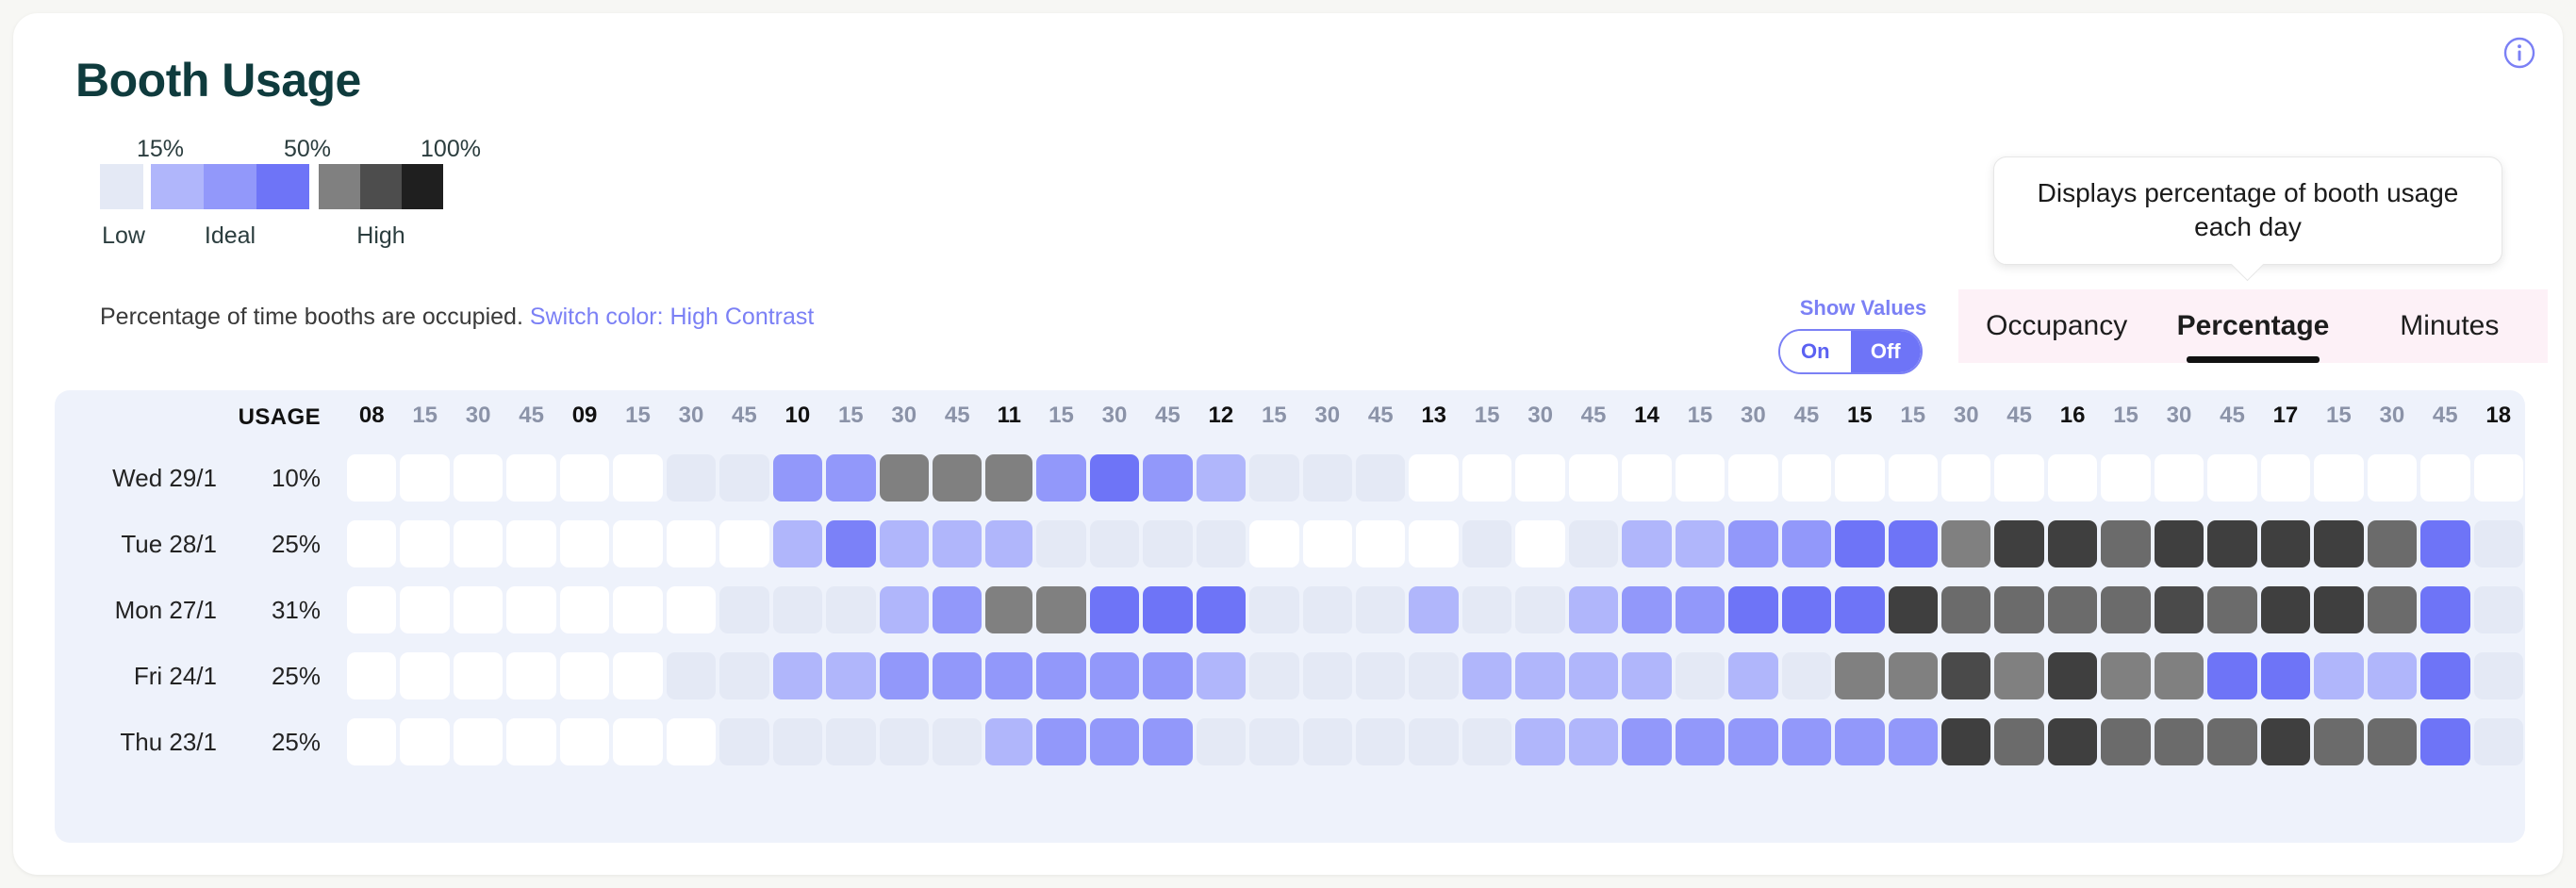 The height and width of the screenshot is (888, 2576). Describe the element at coordinates (2519, 53) in the screenshot. I see `info-circle-icon` at that location.